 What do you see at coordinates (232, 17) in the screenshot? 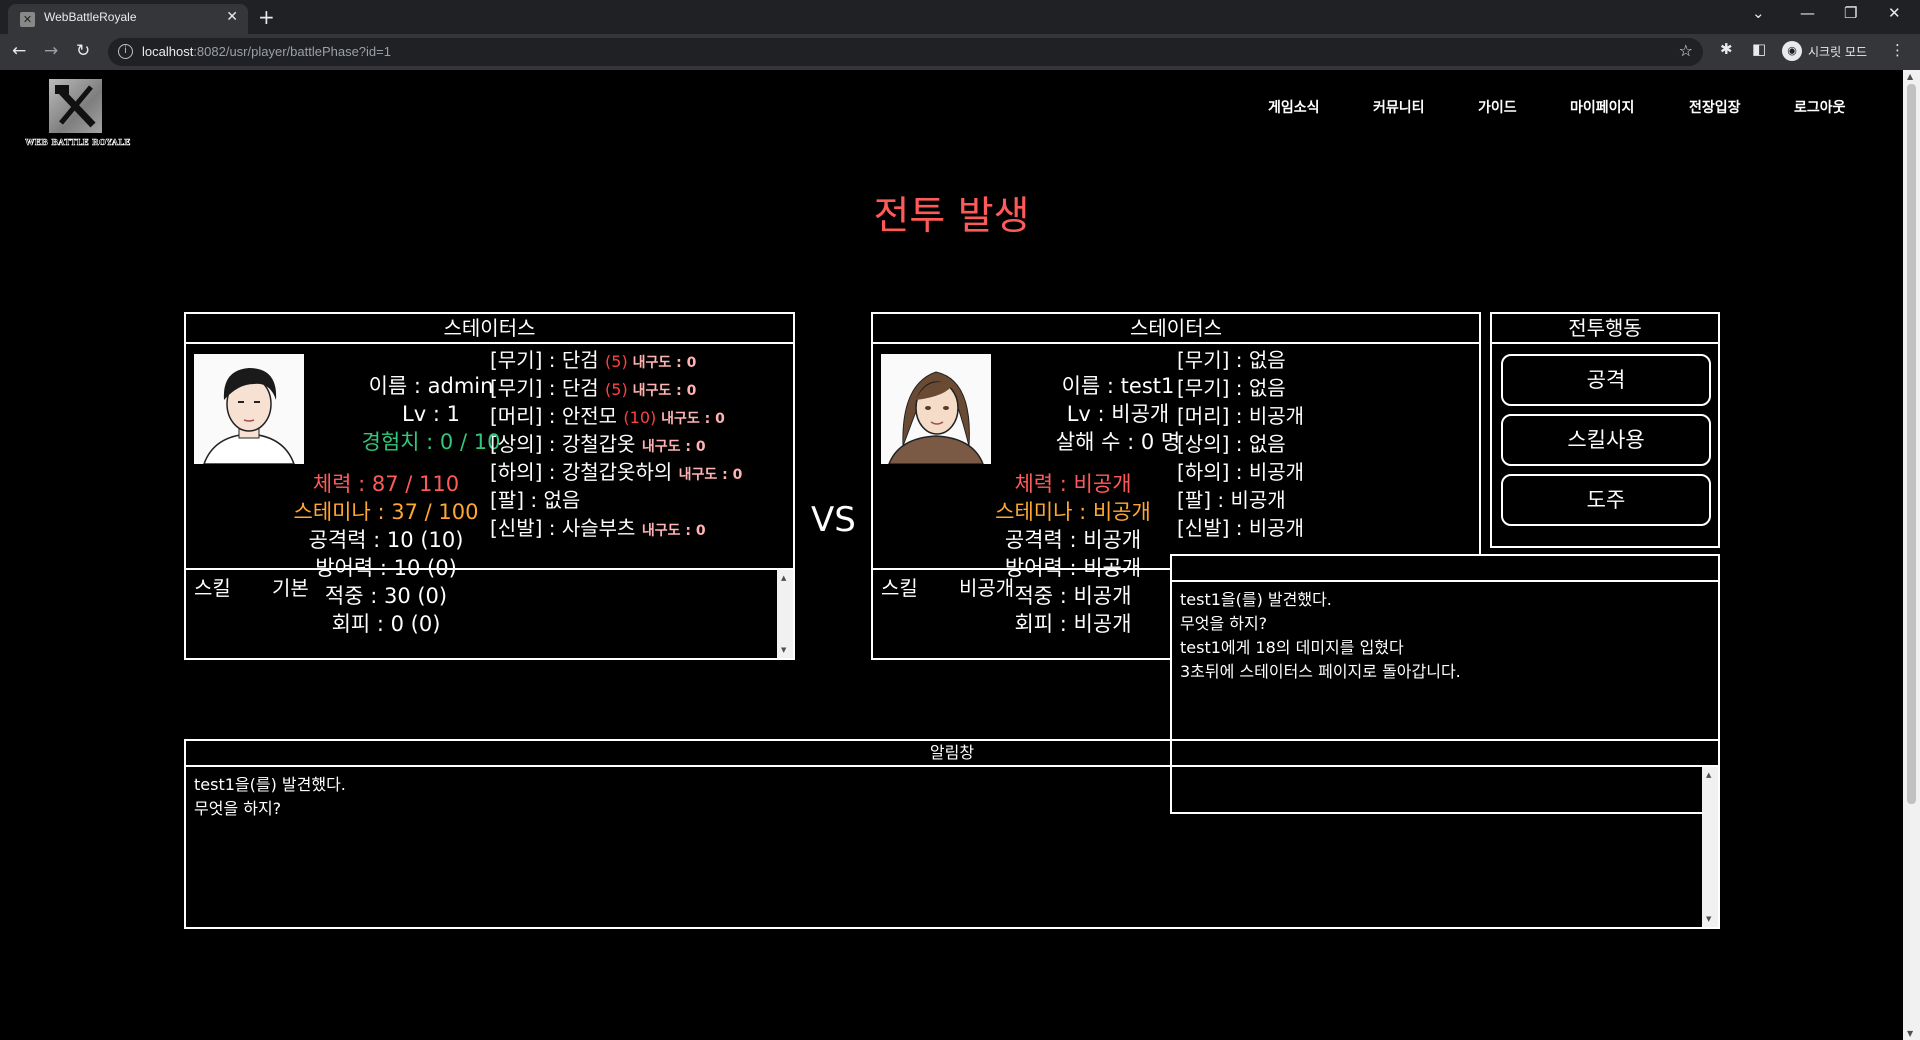
I see `close-tab-icon: ✕` at bounding box center [232, 17].